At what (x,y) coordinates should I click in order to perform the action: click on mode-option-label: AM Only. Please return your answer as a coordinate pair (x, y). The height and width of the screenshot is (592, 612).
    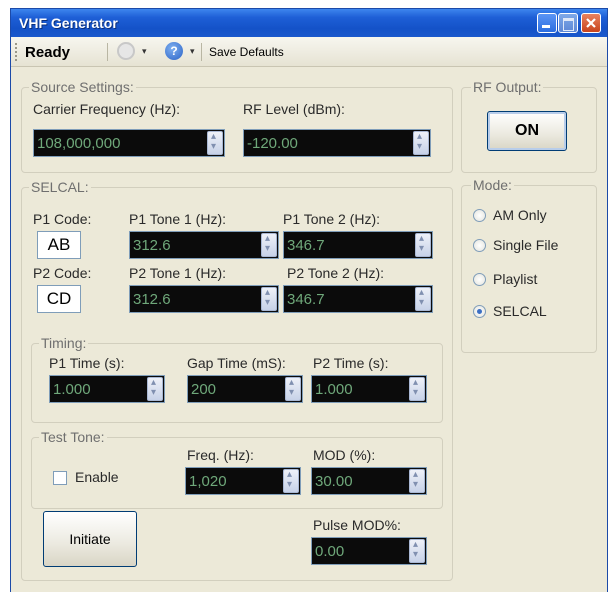
    Looking at the image, I should click on (520, 215).